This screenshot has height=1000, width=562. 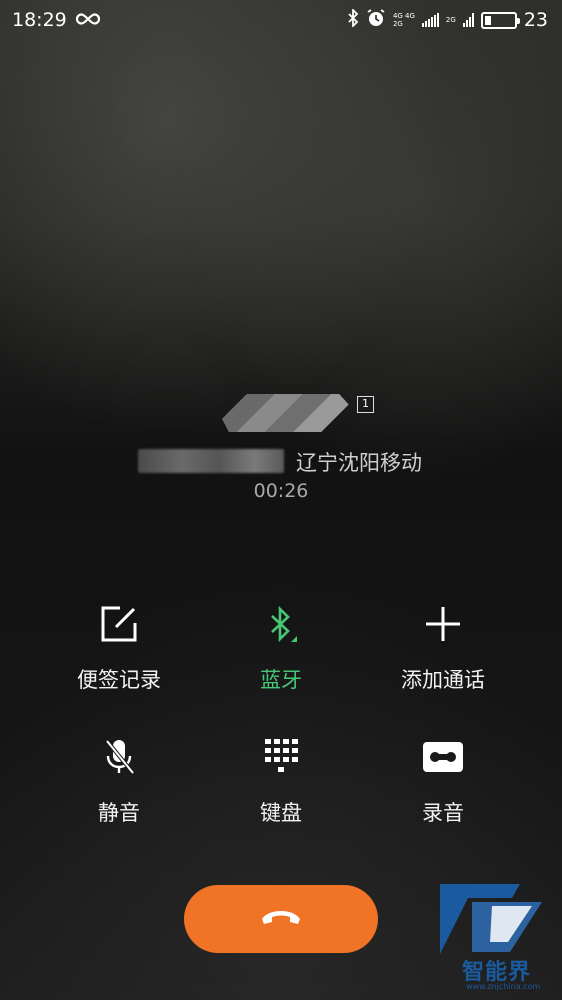 I want to click on battery-icon, so click(x=500, y=20).